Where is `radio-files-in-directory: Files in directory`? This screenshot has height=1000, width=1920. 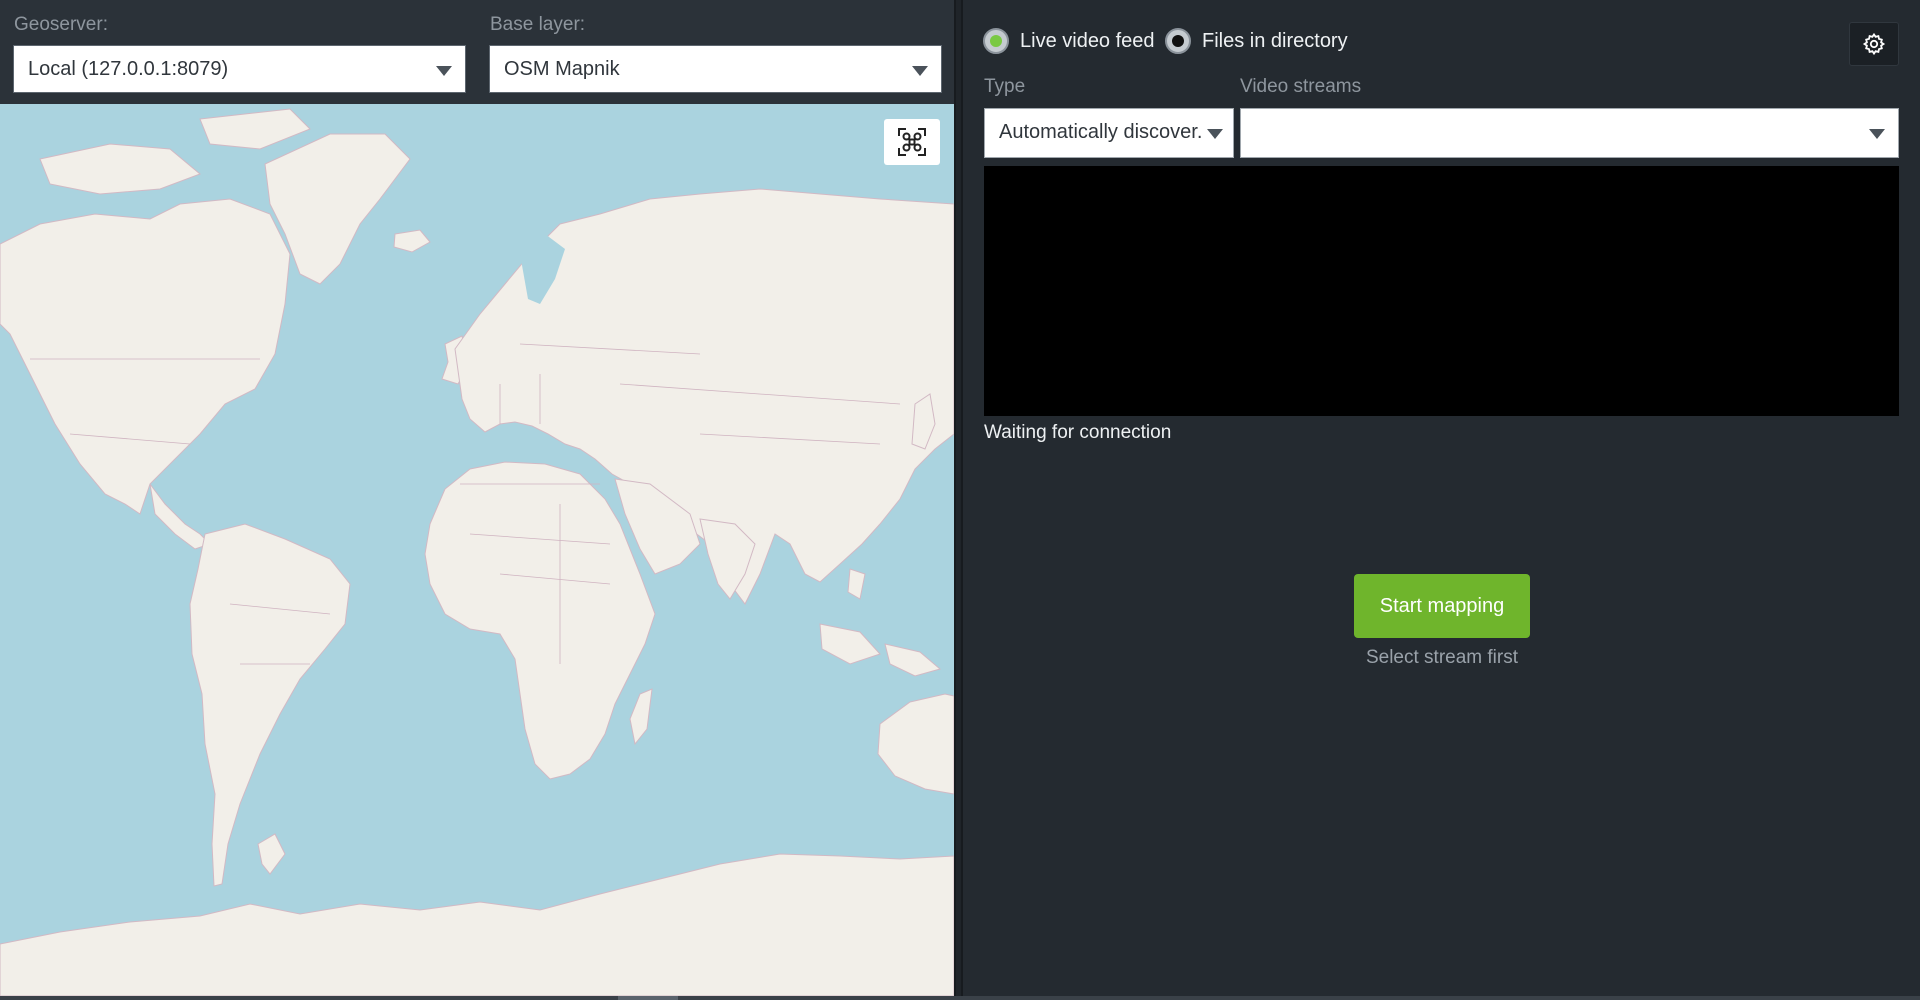 radio-files-in-directory: Files in directory is located at coordinates (1256, 41).